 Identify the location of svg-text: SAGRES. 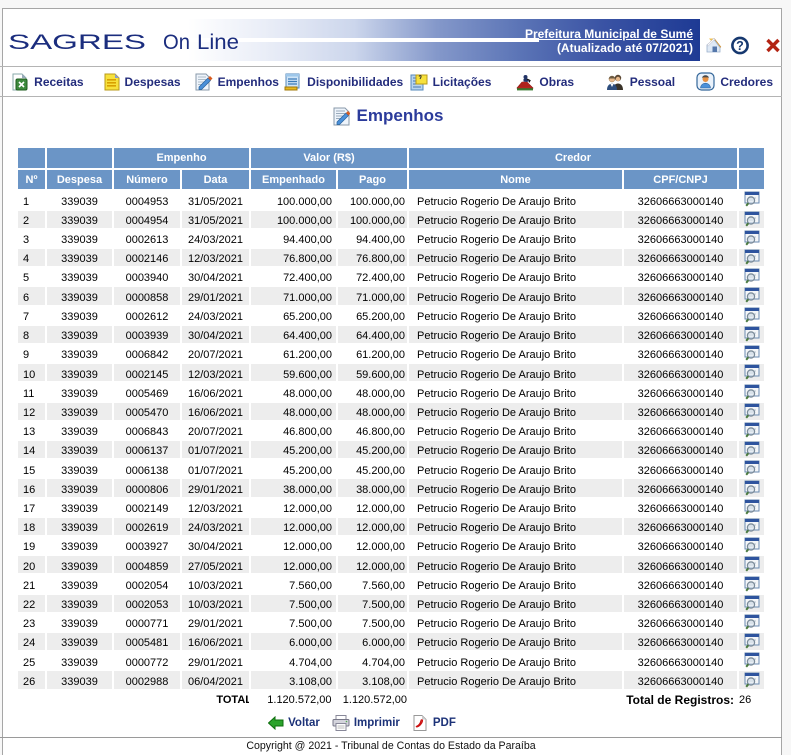
(77, 42).